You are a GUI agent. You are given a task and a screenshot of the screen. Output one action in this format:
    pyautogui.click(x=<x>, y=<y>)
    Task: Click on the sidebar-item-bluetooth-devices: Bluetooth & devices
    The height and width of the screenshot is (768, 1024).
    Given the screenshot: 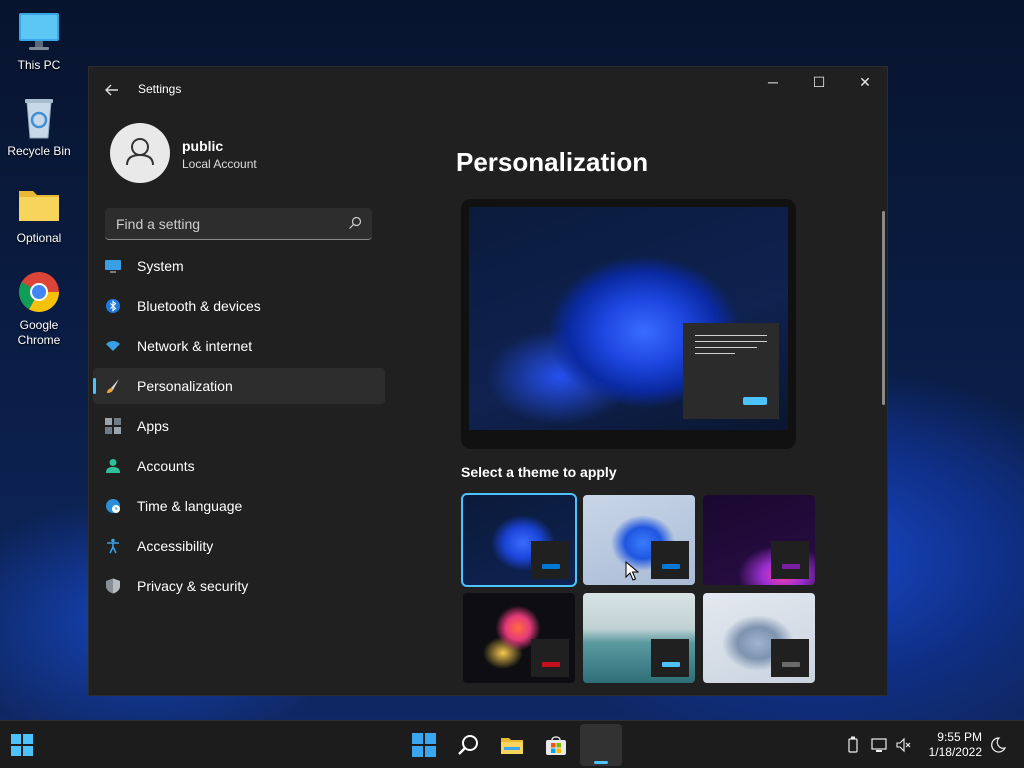 What is the action you would take?
    pyautogui.click(x=239, y=306)
    